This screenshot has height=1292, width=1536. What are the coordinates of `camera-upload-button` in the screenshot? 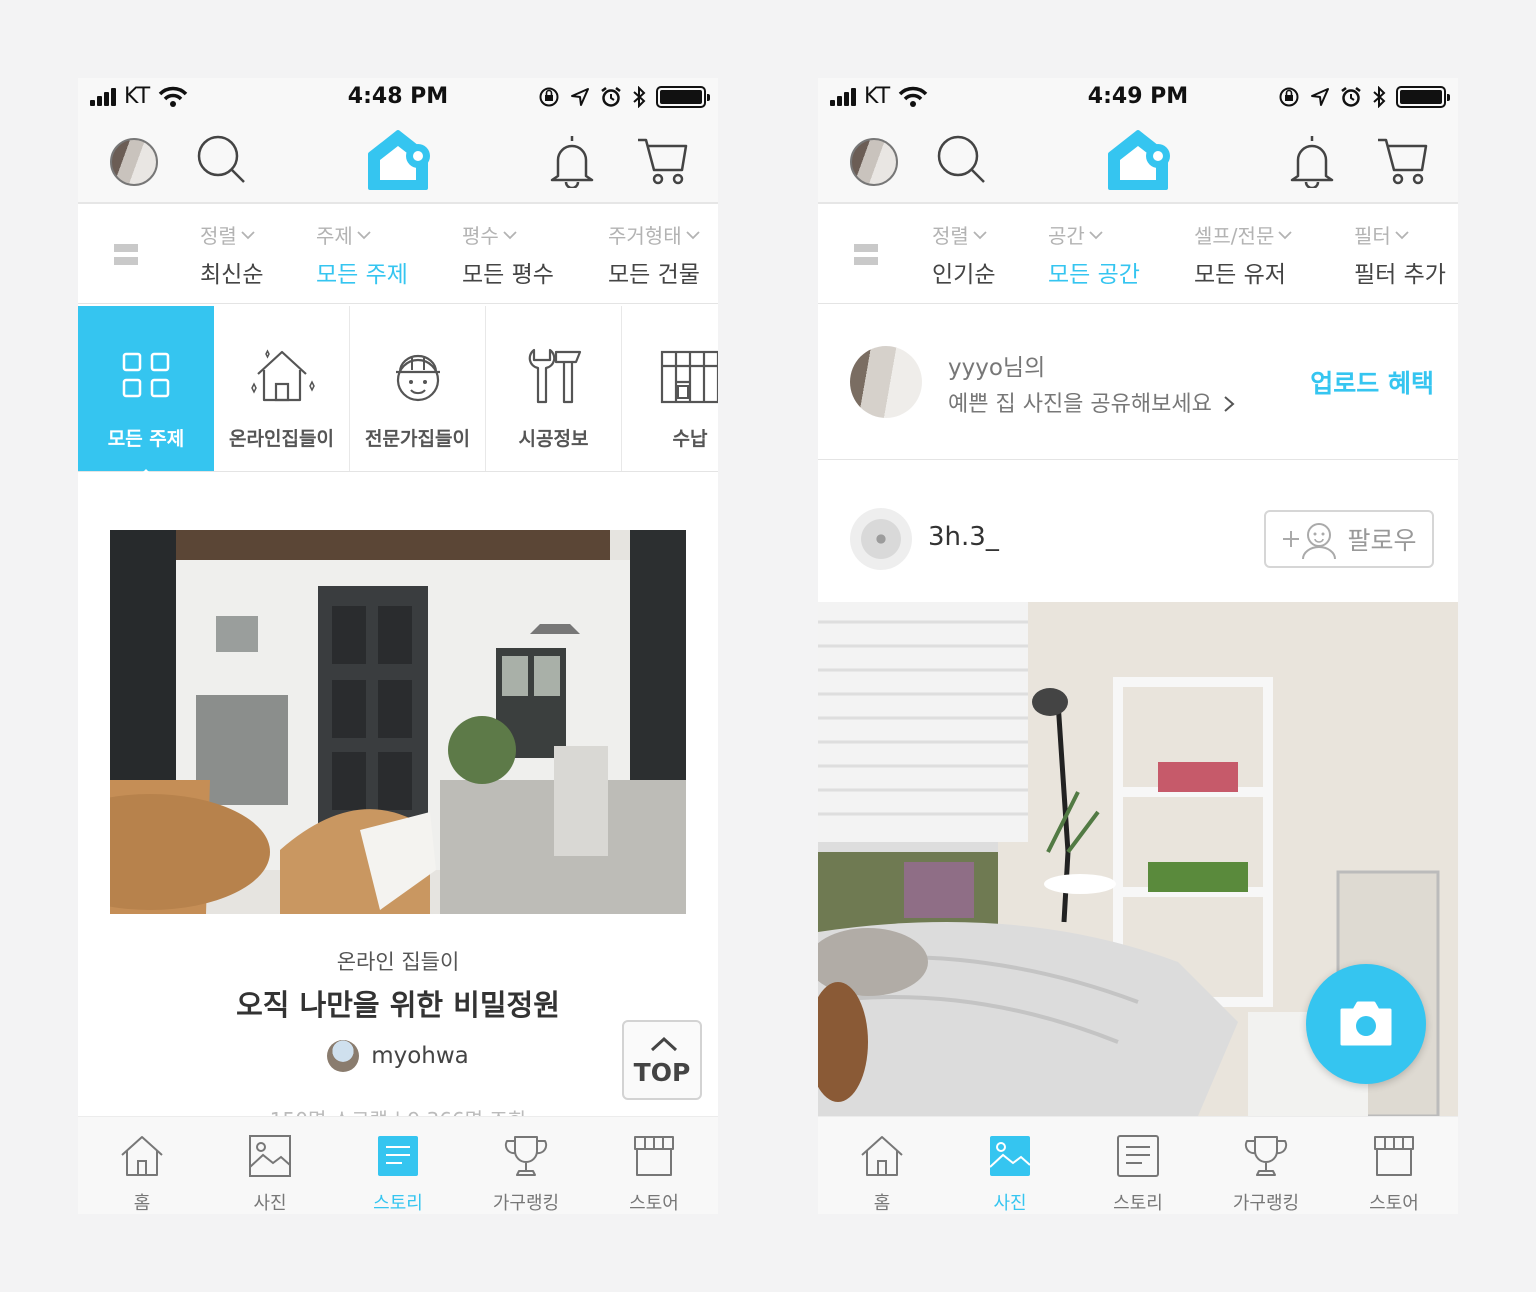 It's located at (1366, 1024).